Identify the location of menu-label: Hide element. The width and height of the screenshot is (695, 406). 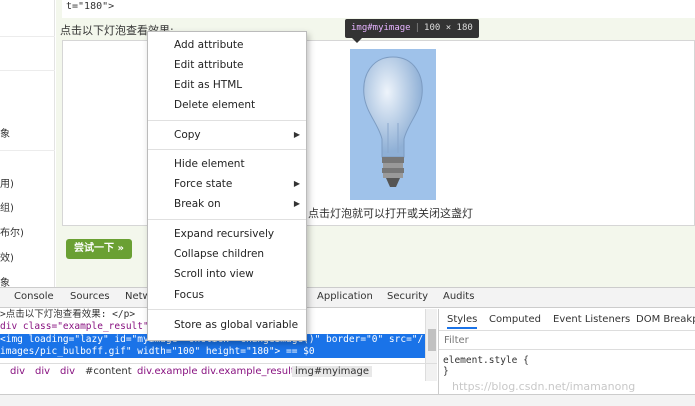
(209, 164).